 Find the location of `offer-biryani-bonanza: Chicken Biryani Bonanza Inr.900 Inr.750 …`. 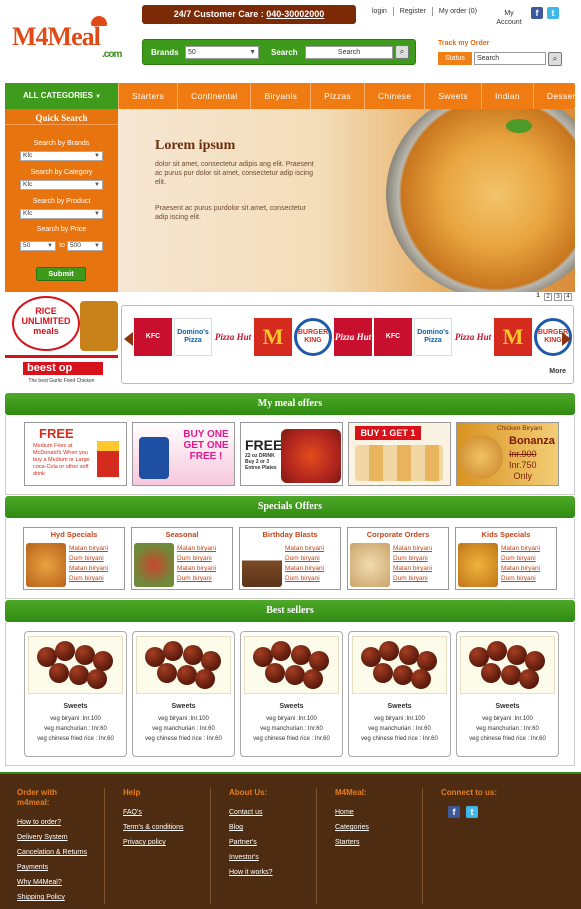

offer-biryani-bonanza: Chicken Biryani Bonanza Inr.900 Inr.750 … is located at coordinates (507, 454).